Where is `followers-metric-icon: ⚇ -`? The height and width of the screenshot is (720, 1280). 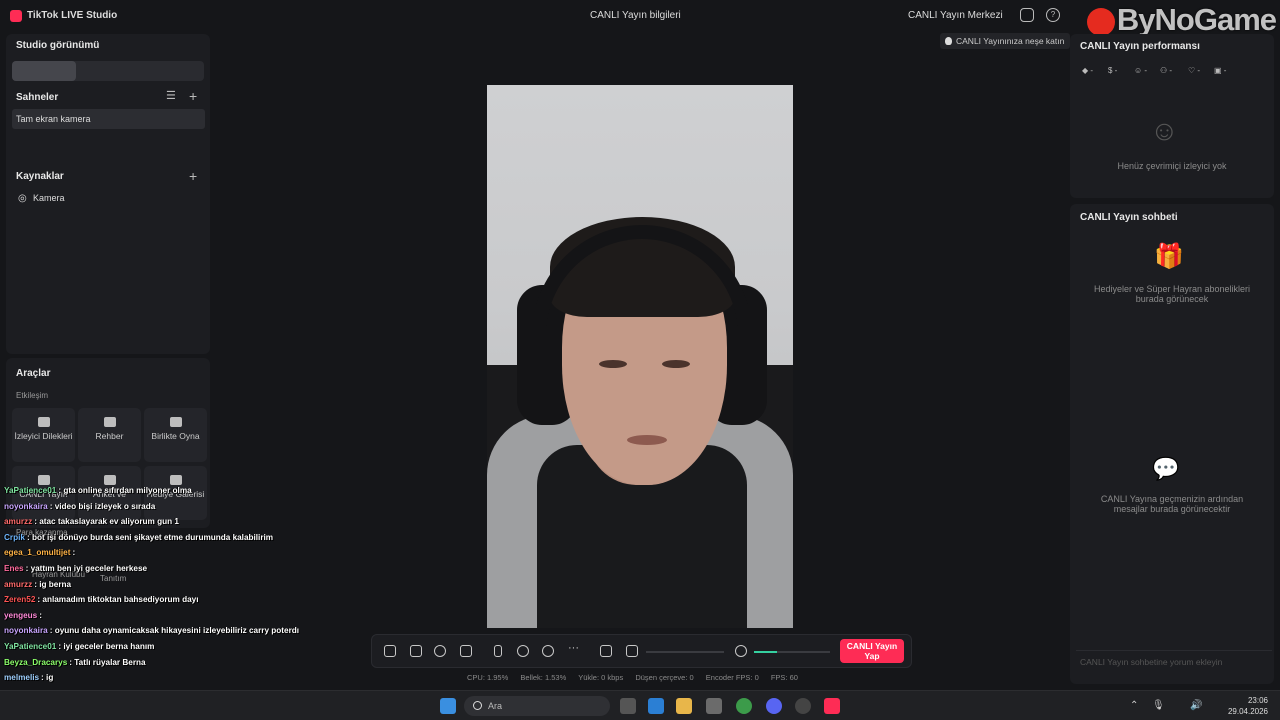 followers-metric-icon: ⚇ - is located at coordinates (1166, 70).